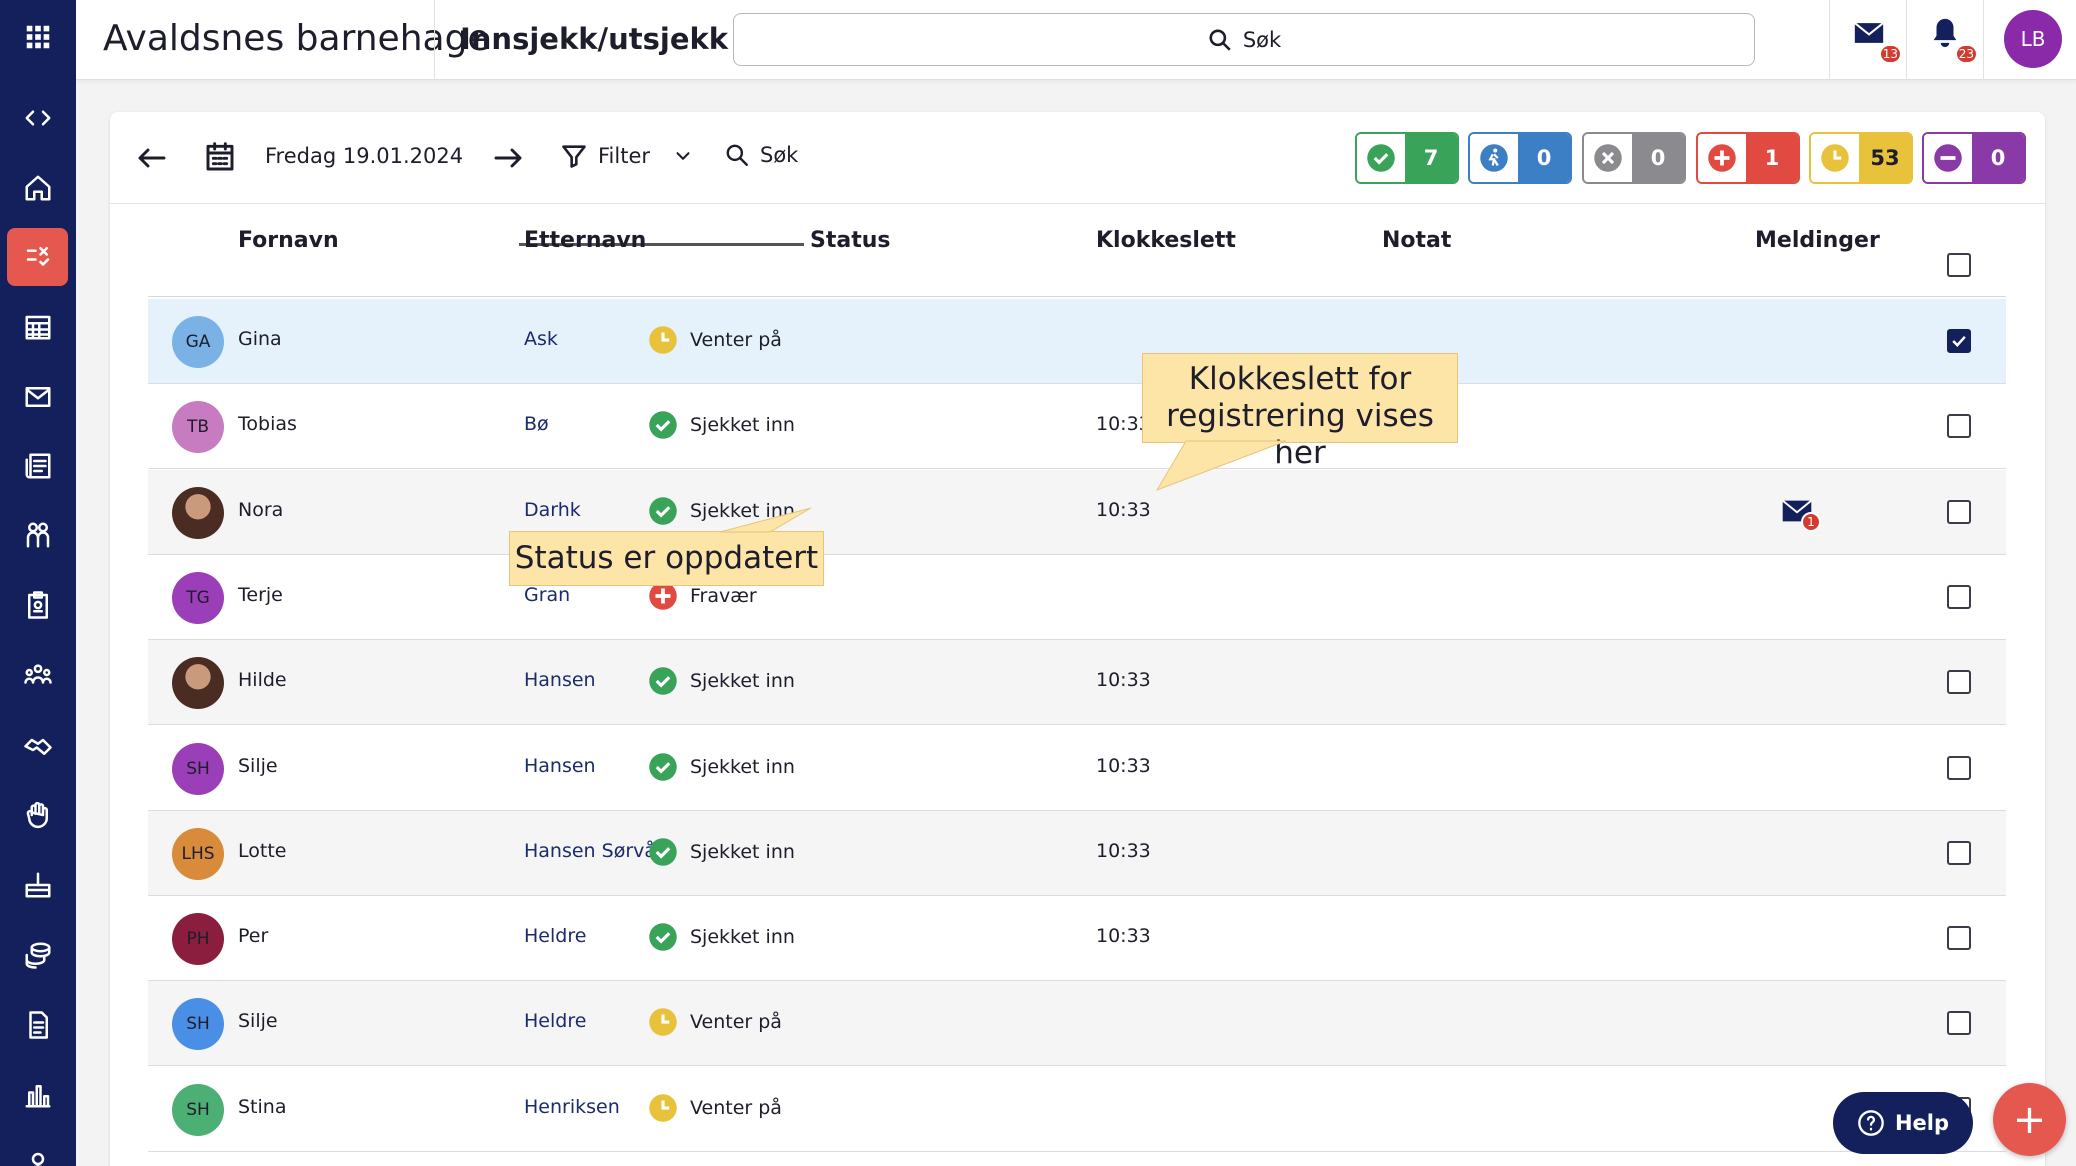  What do you see at coordinates (1077, 1109) in the screenshot?
I see `table-row: SH Stina Henriksen Venter på` at bounding box center [1077, 1109].